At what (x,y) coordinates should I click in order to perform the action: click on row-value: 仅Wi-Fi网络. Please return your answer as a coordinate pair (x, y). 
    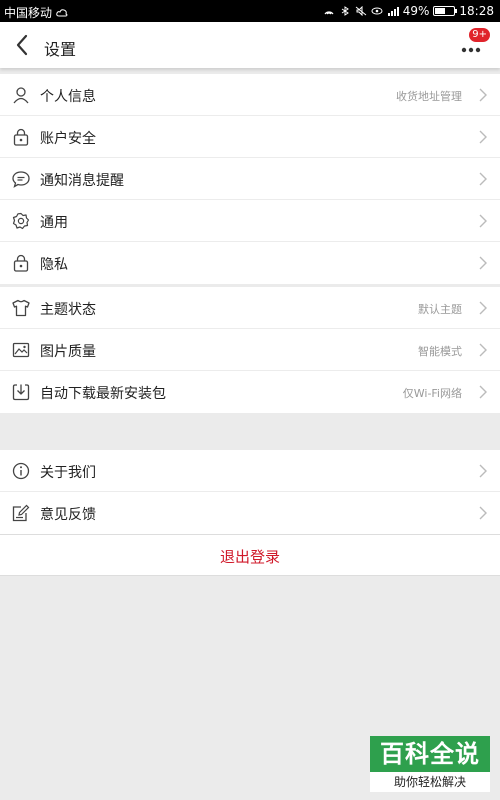
    Looking at the image, I should click on (432, 393).